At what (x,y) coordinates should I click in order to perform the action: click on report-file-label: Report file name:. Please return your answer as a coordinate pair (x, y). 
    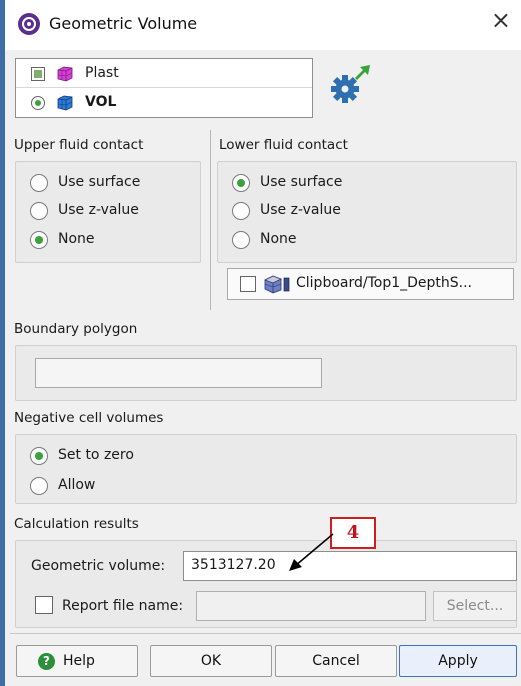
    Looking at the image, I should click on (123, 606).